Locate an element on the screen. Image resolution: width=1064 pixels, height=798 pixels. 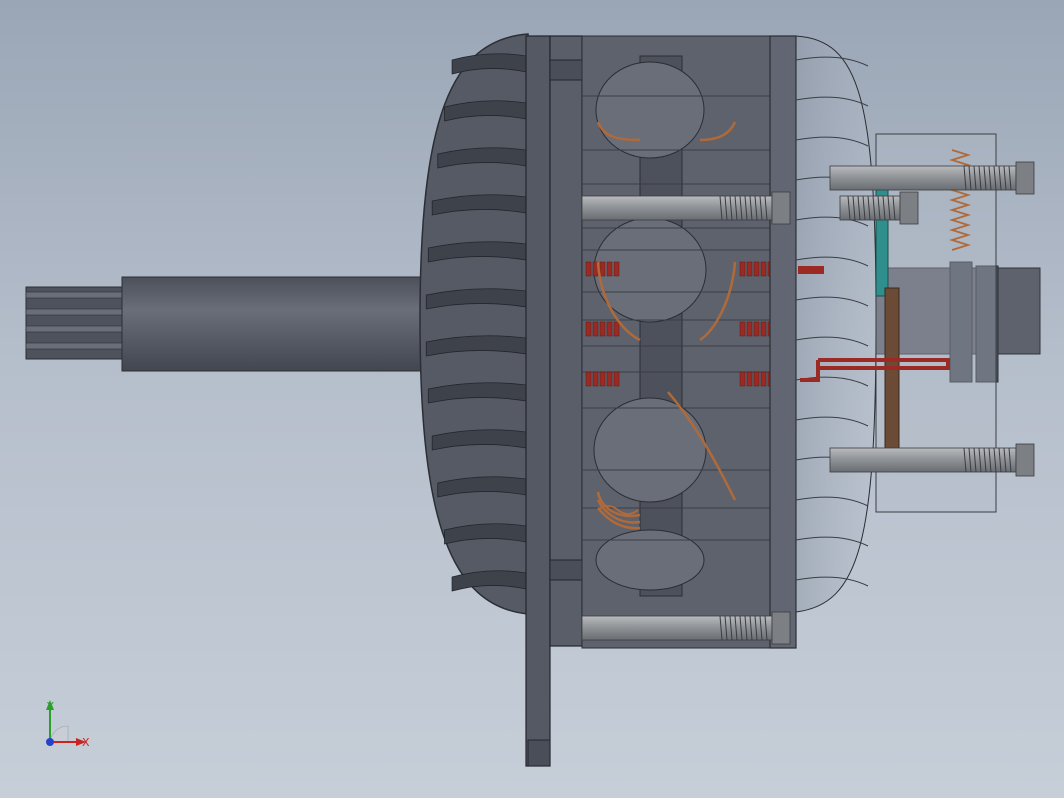
rear-housing-transparent is located at coordinates (836, 324).